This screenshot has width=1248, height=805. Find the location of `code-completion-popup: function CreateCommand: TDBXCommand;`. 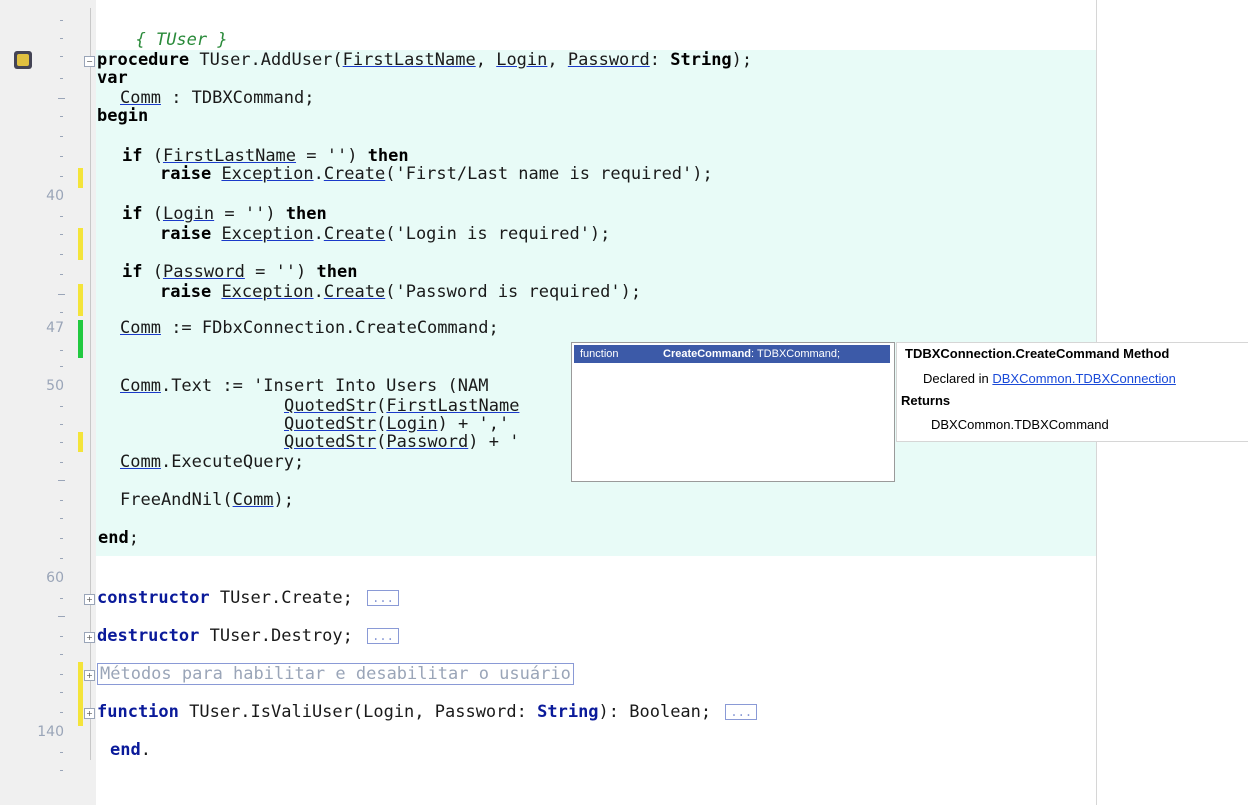

code-completion-popup: function CreateCommand: TDBXCommand; is located at coordinates (733, 412).